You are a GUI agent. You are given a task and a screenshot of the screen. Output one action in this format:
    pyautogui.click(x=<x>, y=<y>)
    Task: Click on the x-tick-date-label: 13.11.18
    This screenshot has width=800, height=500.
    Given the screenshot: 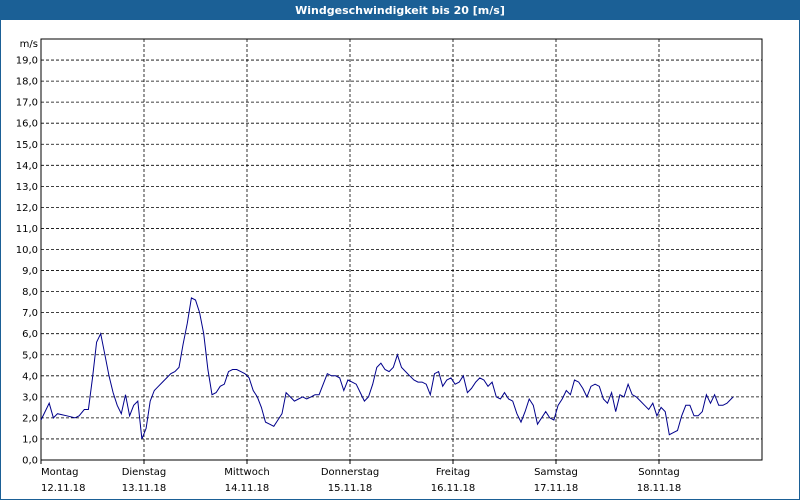 What is the action you would take?
    pyautogui.click(x=144, y=488)
    